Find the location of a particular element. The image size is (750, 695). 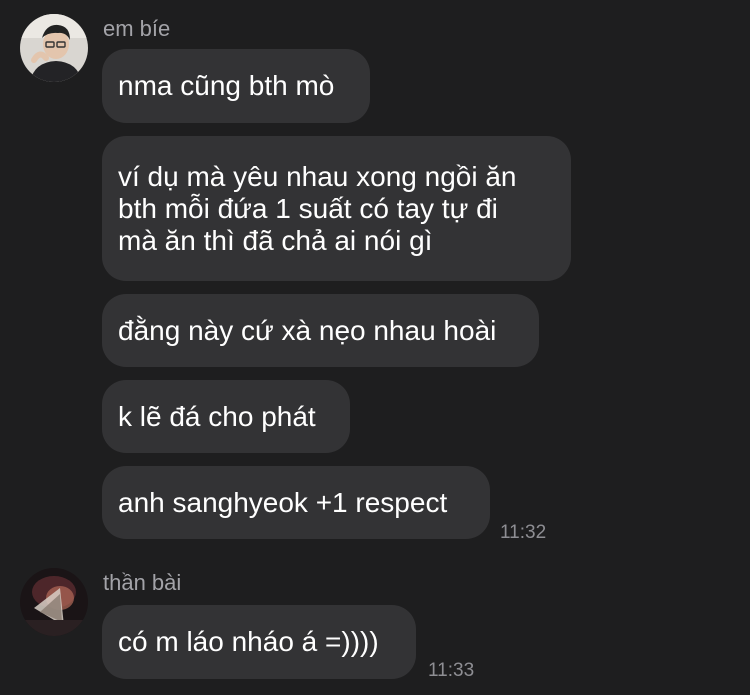

message-bubble: anh sanghyeok +1 respect is located at coordinates (296, 502).